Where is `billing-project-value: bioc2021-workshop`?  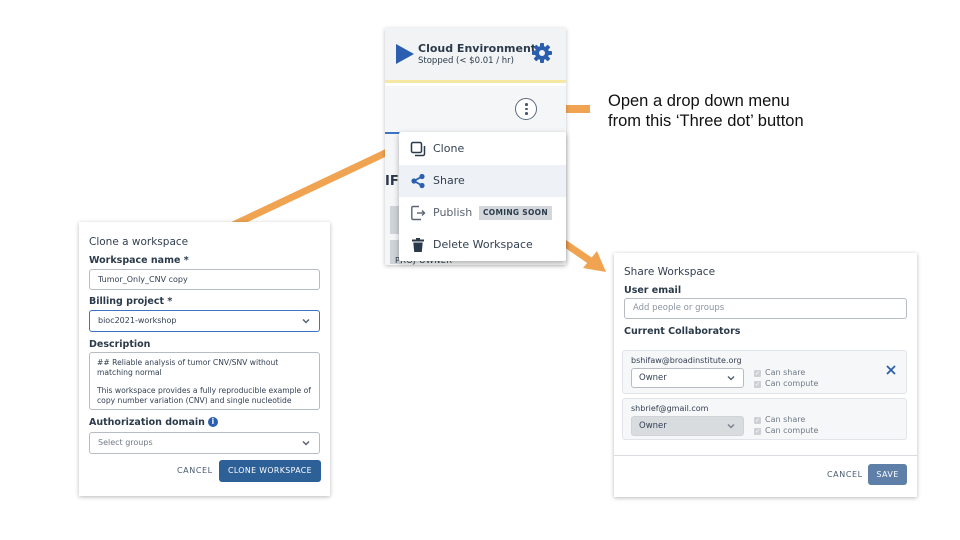 billing-project-value: bioc2021-workshop is located at coordinates (137, 320).